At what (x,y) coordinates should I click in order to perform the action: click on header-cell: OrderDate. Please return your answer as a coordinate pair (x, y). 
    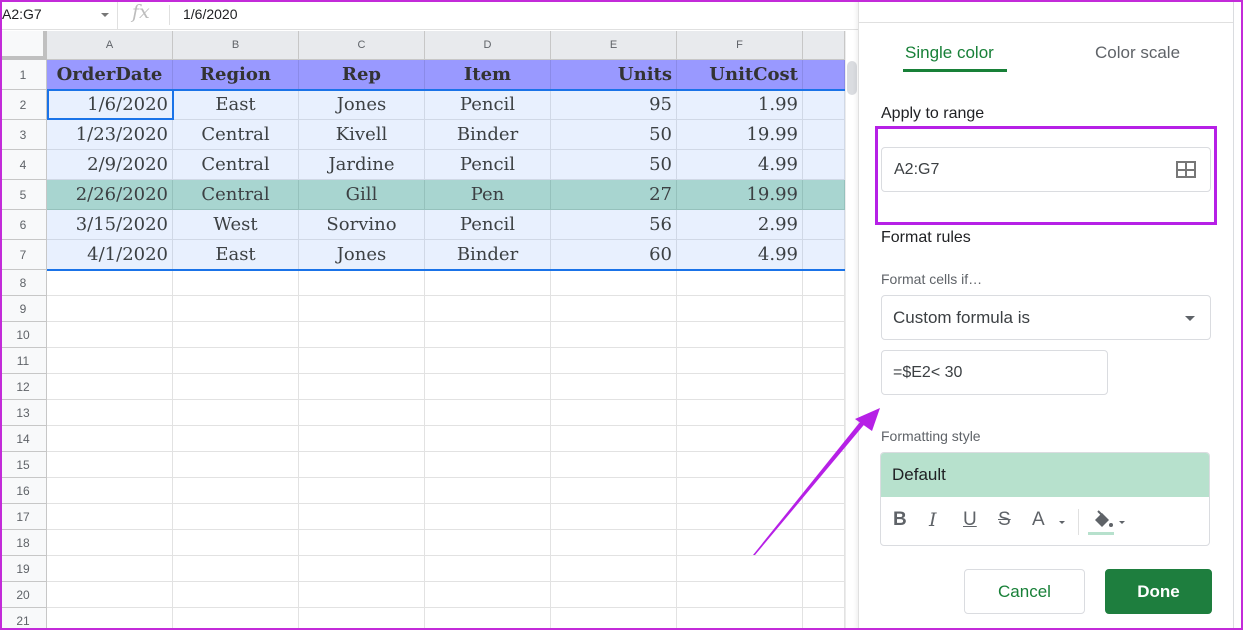
    Looking at the image, I should click on (110, 75).